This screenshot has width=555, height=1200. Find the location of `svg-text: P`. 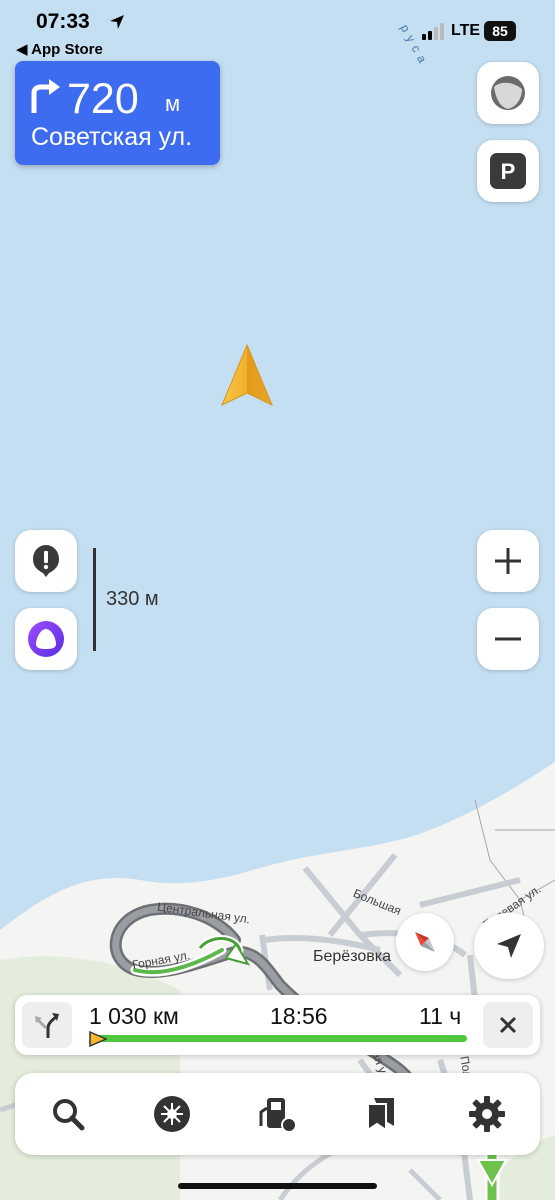

svg-text: P is located at coordinates (508, 171).